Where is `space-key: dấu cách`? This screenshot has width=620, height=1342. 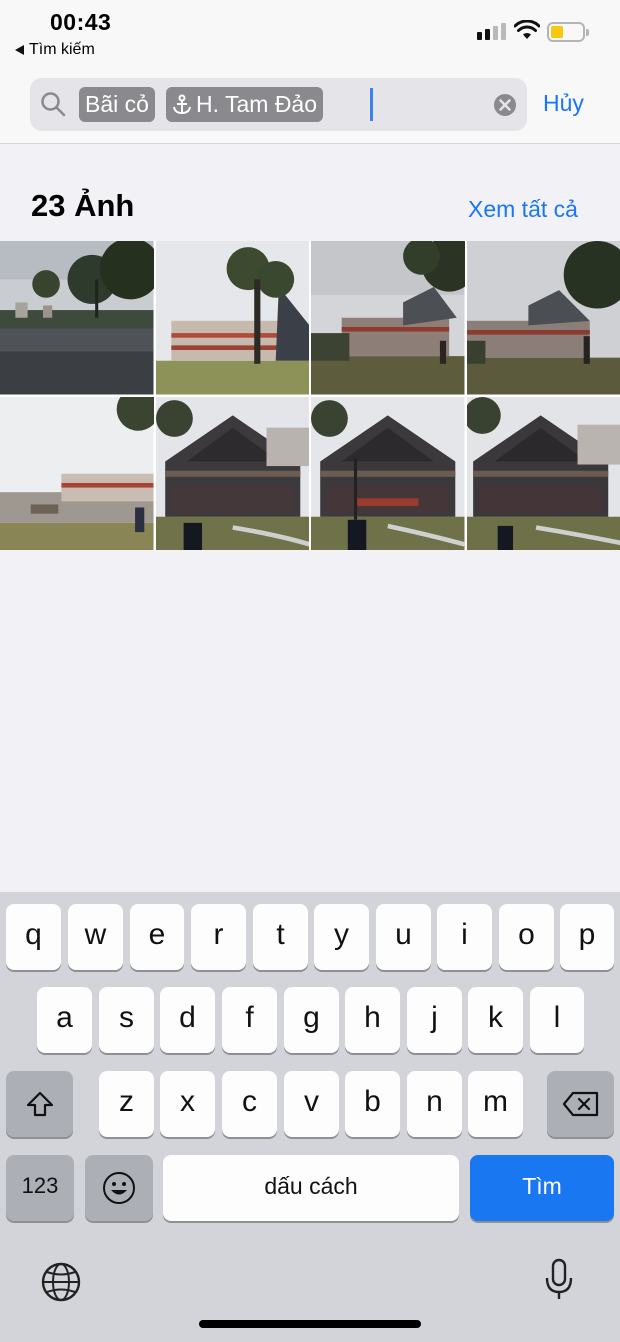
space-key: dấu cách is located at coordinates (311, 1188).